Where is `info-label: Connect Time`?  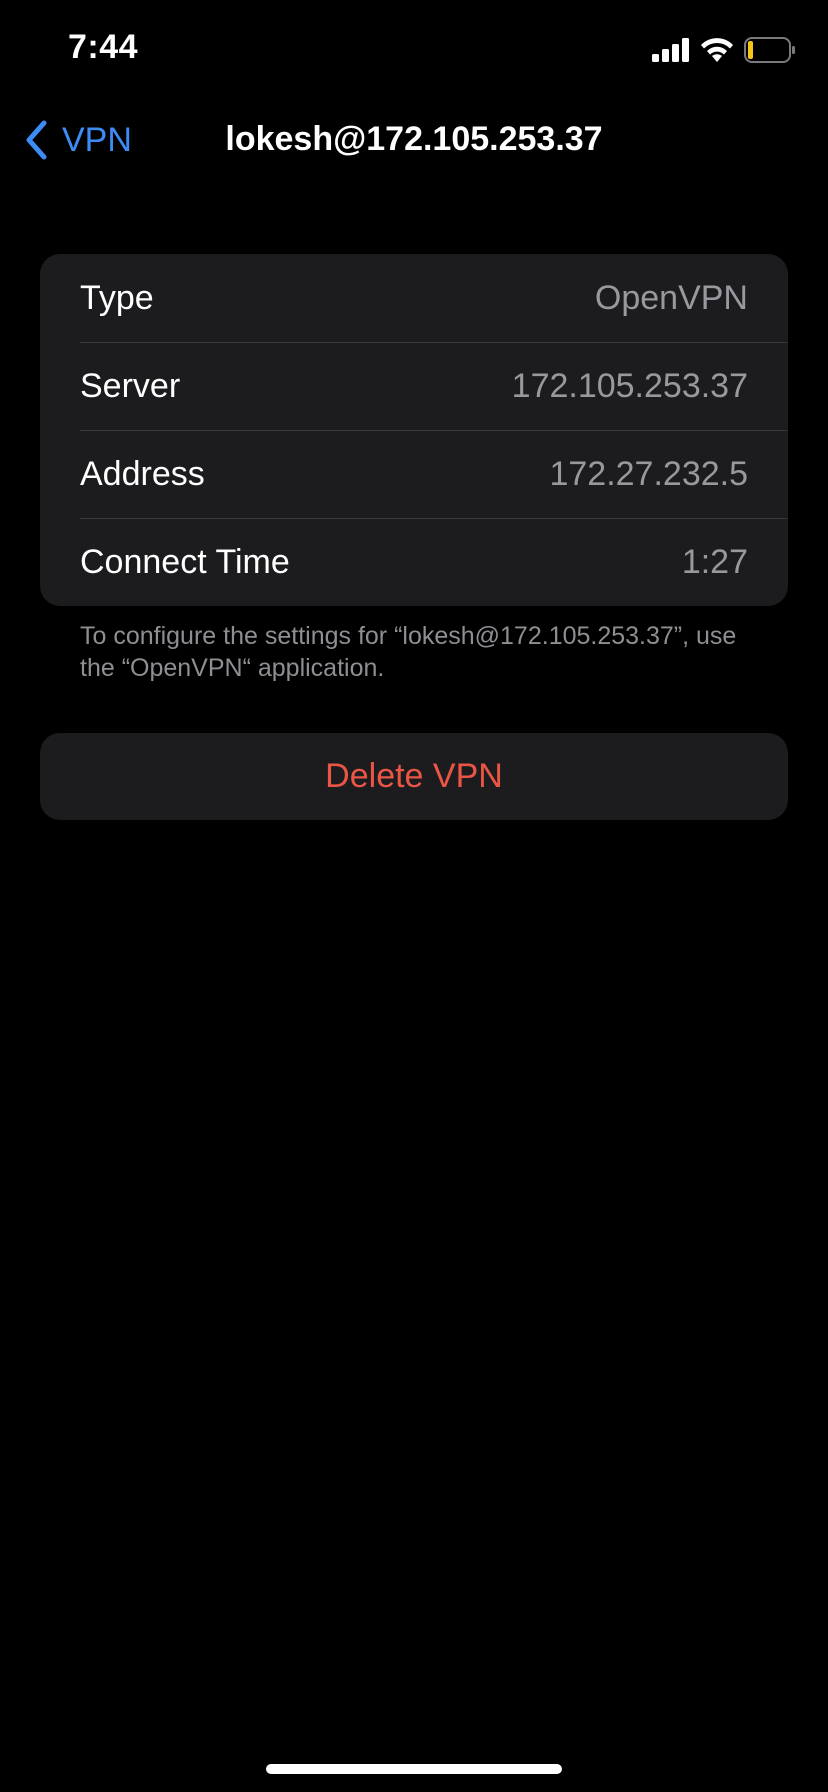
info-label: Connect Time is located at coordinates (185, 561).